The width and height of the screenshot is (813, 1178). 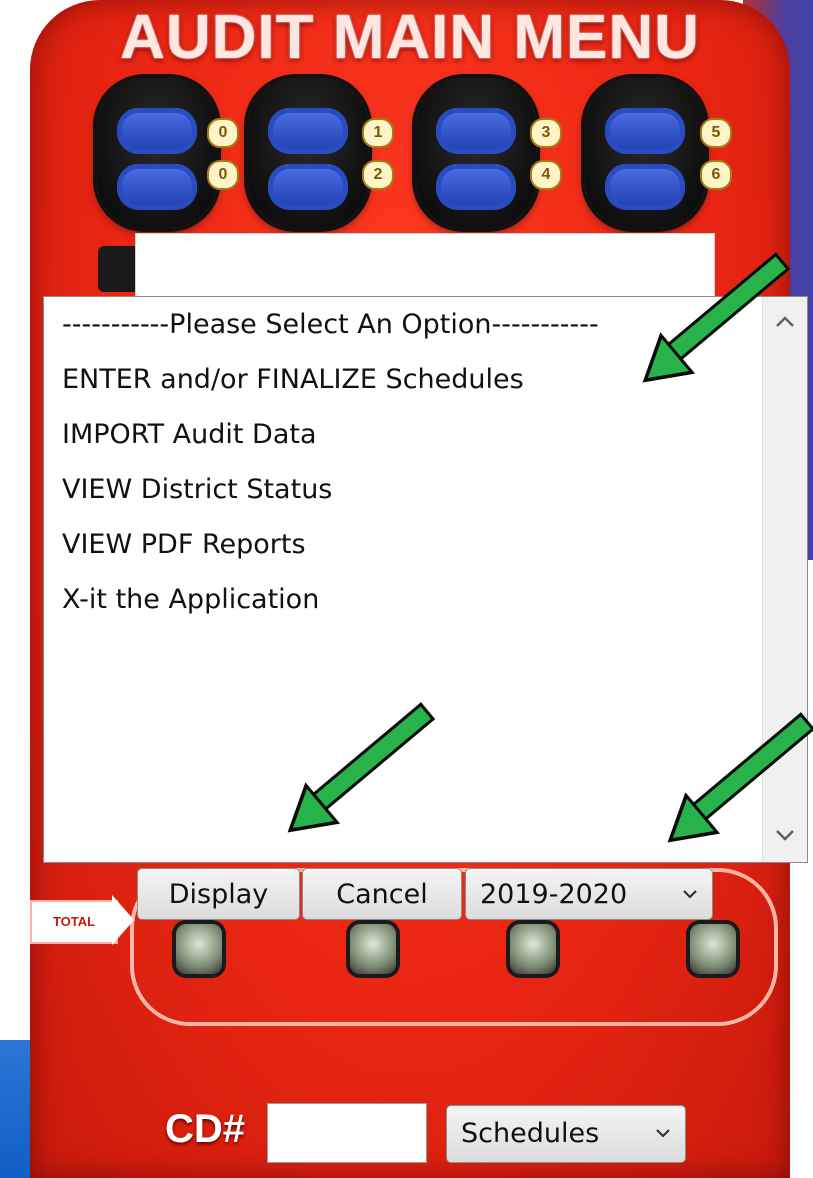 What do you see at coordinates (784, 579) in the screenshot?
I see `listbox-scrollbar` at bounding box center [784, 579].